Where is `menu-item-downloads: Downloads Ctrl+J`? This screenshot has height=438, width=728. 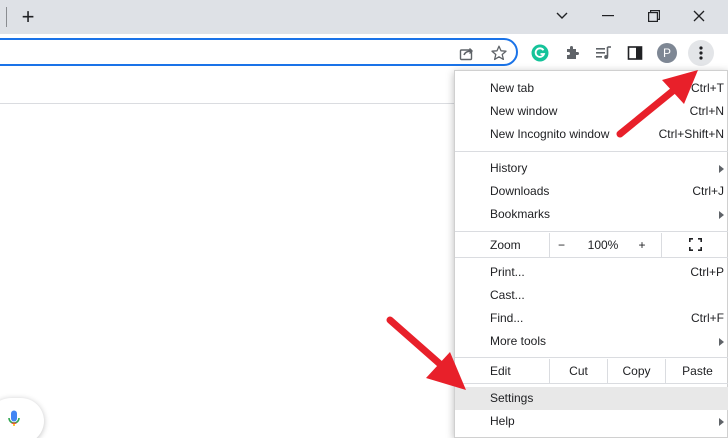
menu-item-downloads: Downloads Ctrl+J is located at coordinates (591, 191).